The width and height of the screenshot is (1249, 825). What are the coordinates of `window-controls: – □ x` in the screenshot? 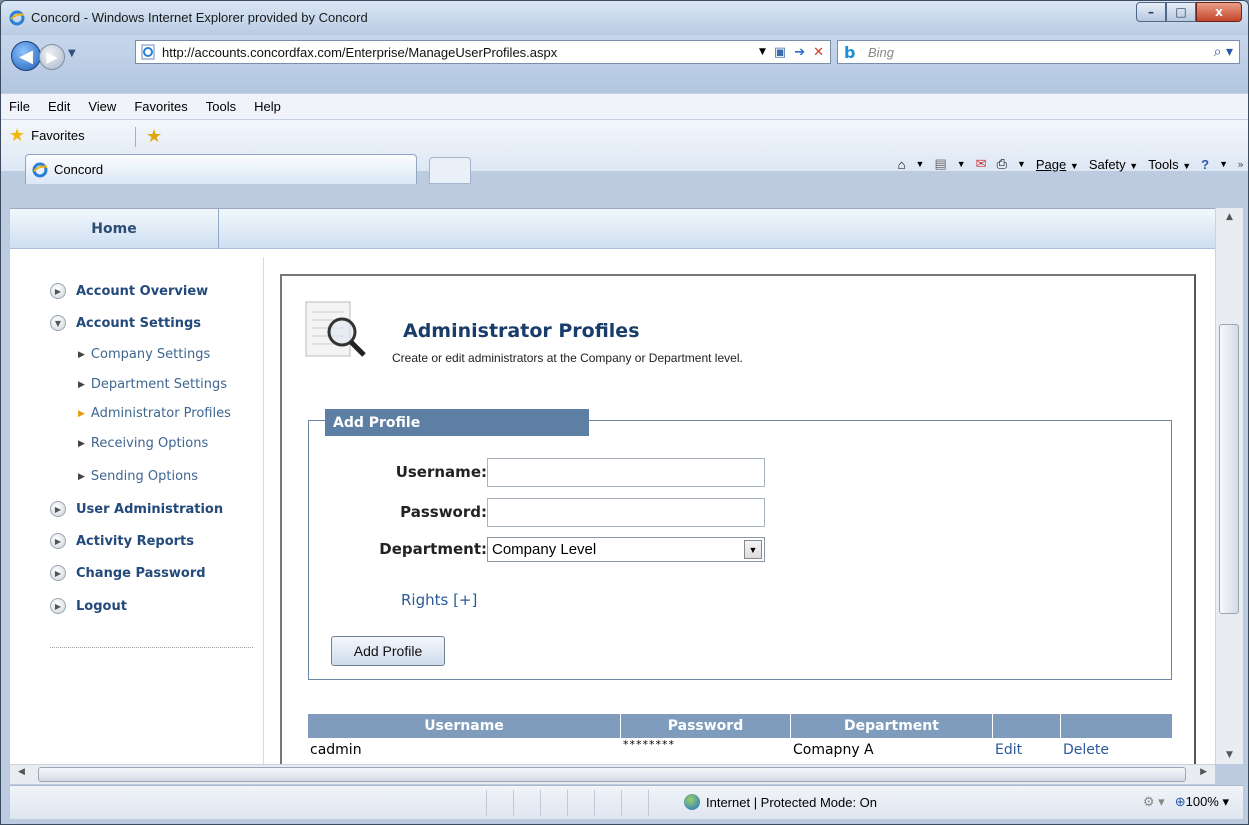 It's located at (1189, 12).